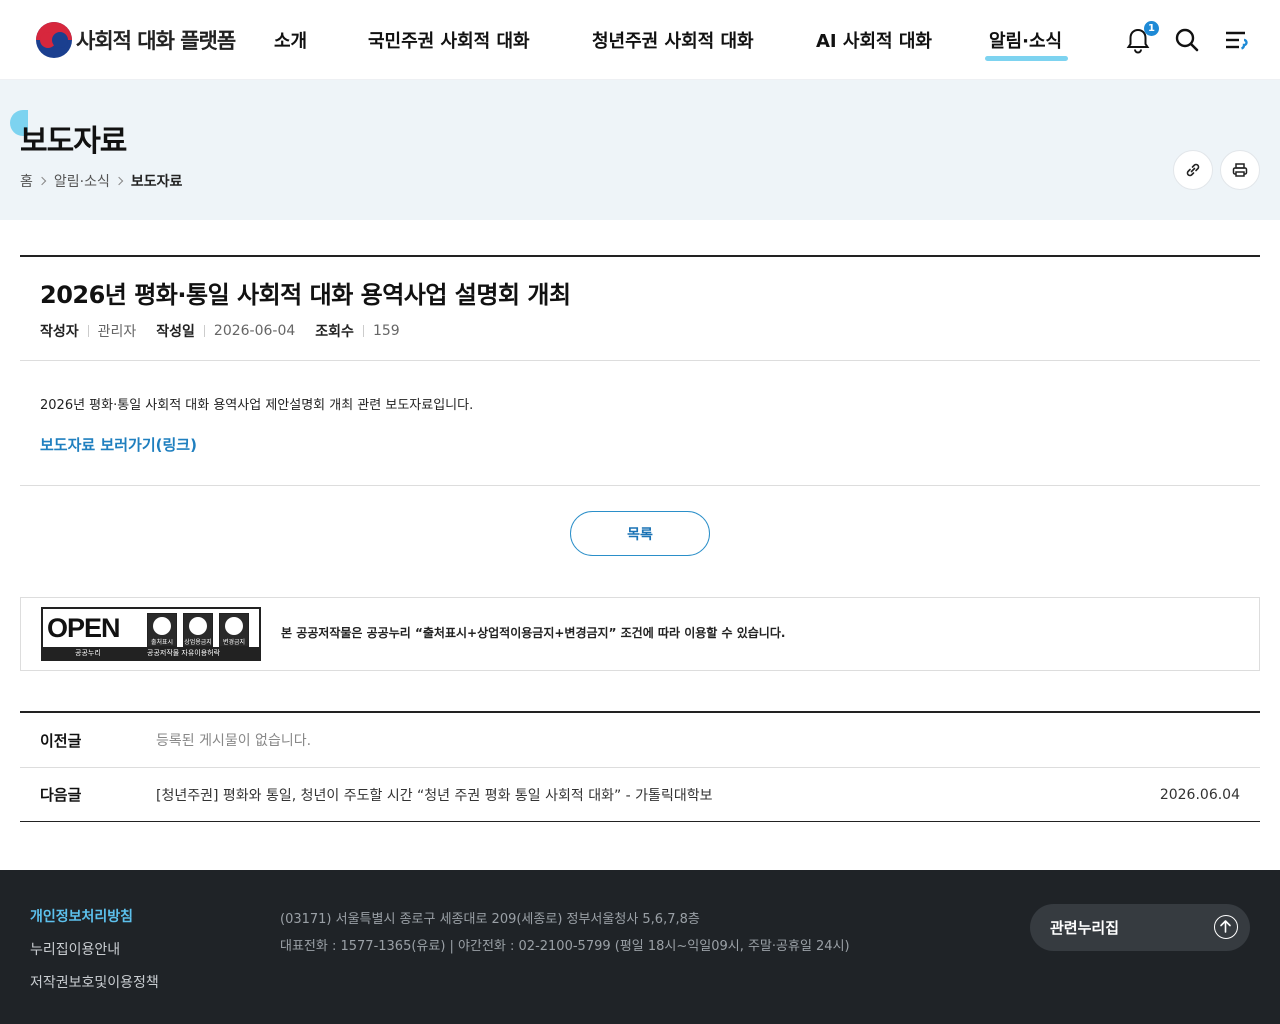 The image size is (1280, 1024). Describe the element at coordinates (449, 40) in the screenshot. I see `nav-item-citizen-dialogue: 국민주권 사회적 대화` at that location.